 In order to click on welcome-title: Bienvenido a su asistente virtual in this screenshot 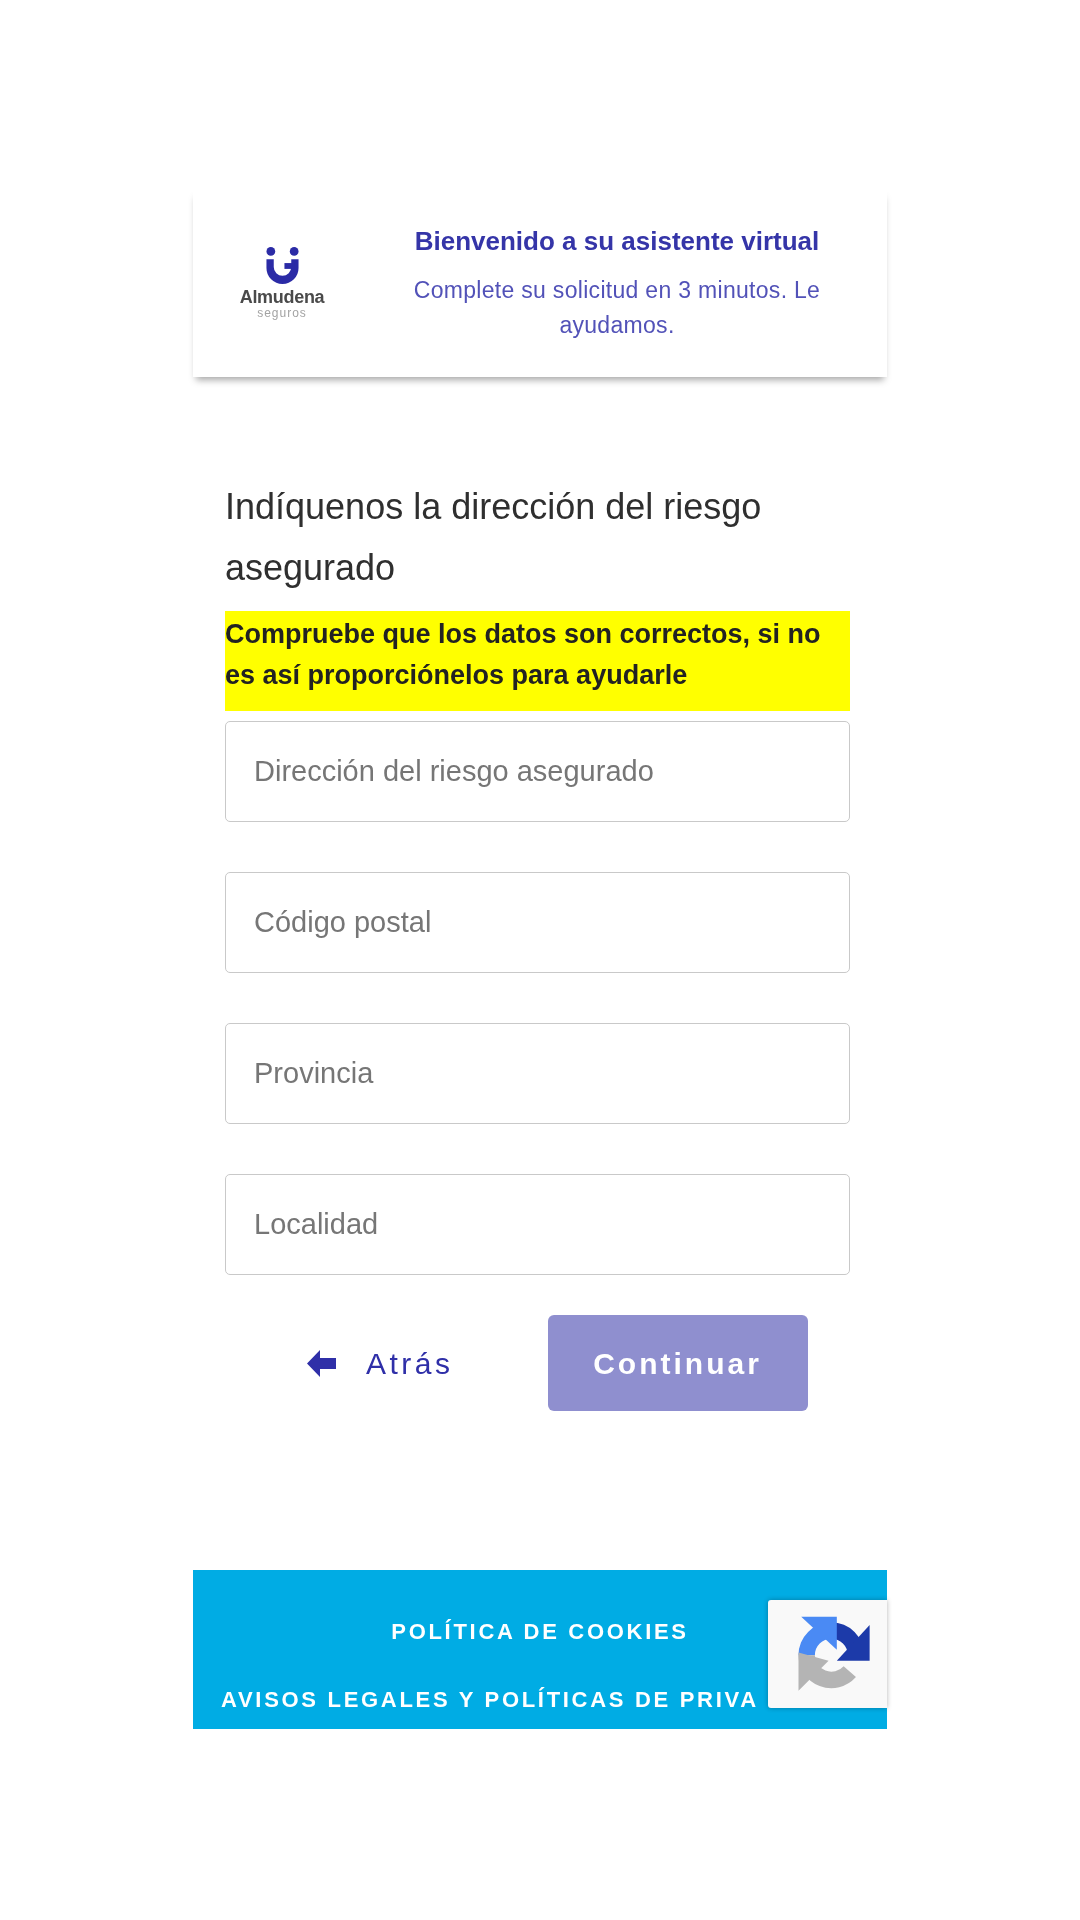, I will do `click(617, 241)`.